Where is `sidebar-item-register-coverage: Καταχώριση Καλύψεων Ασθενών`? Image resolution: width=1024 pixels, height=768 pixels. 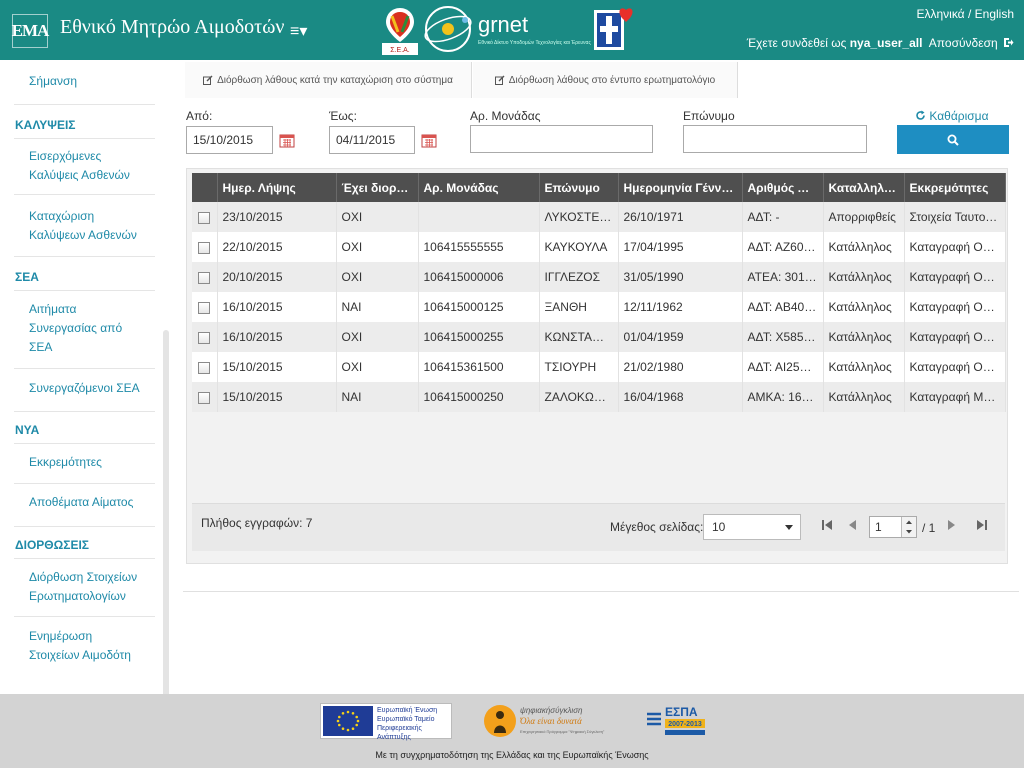
sidebar-item-register-coverage: Καταχώριση Καλύψεων Ασθενών is located at coordinates (91, 226).